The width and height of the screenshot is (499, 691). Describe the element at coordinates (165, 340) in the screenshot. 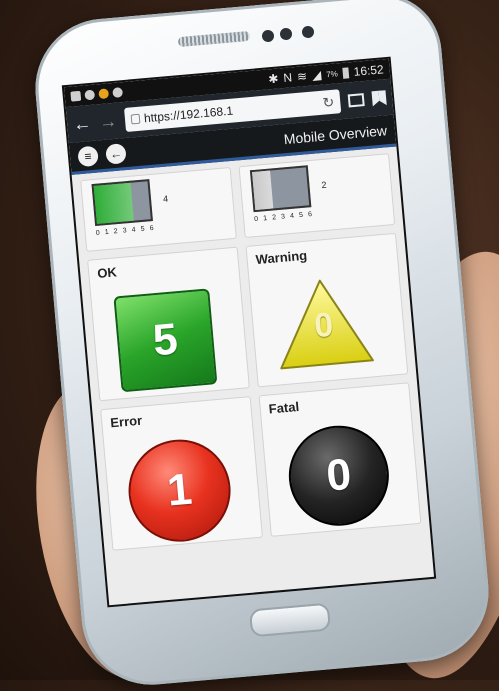

I see `ok-count-badge: 5` at that location.